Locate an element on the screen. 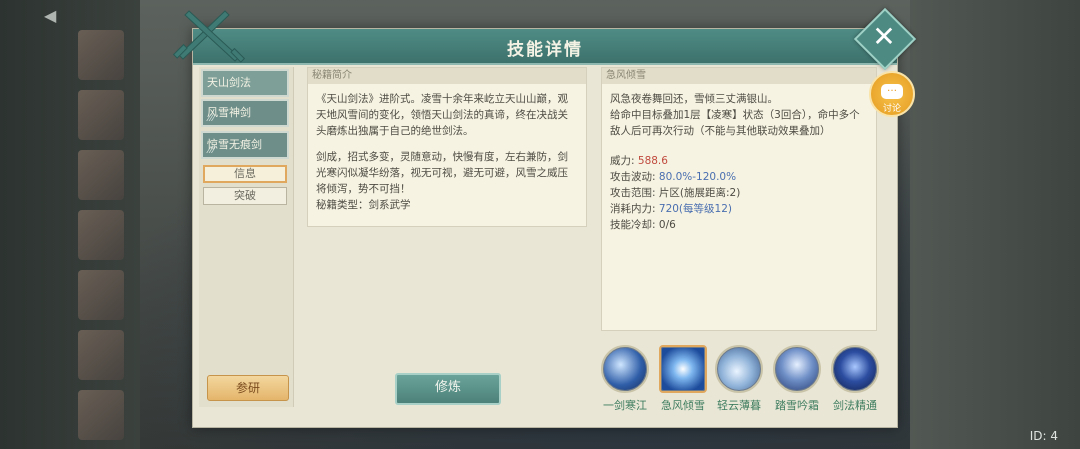 This screenshot has height=449, width=1080. stat-row: 攻击范围: 片区(施展距离:2) is located at coordinates (739, 193).